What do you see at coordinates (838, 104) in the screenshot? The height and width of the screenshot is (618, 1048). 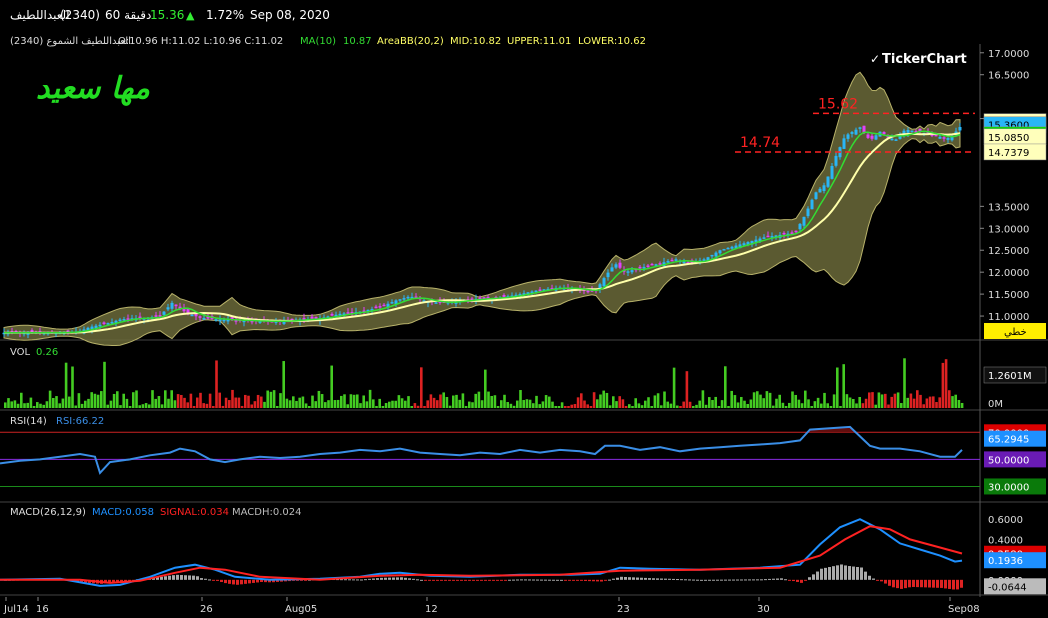 I see `annotation-label: 15.62` at bounding box center [838, 104].